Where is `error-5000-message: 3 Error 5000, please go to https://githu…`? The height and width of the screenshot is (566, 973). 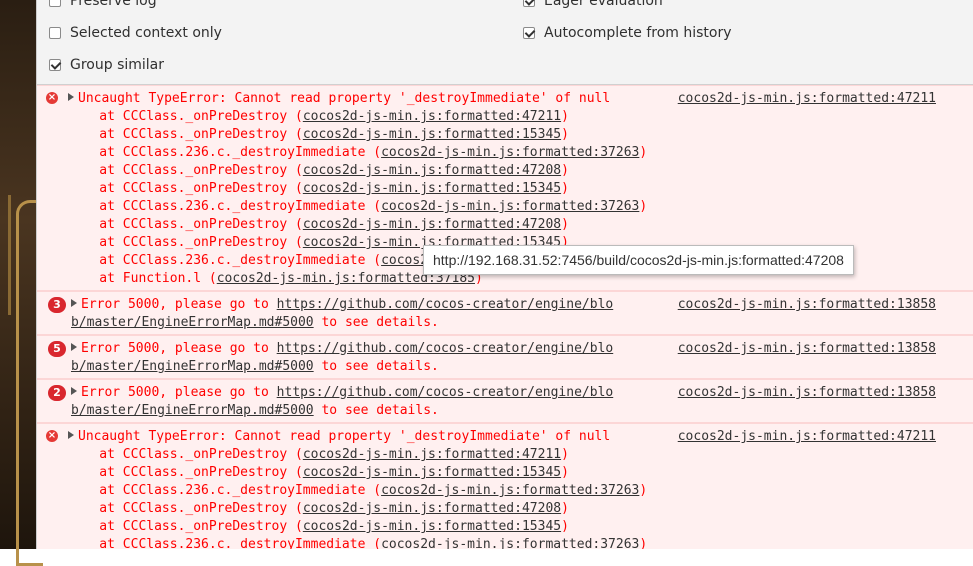
error-5000-message: 3 Error 5000, please go to https://githu… is located at coordinates (505, 313).